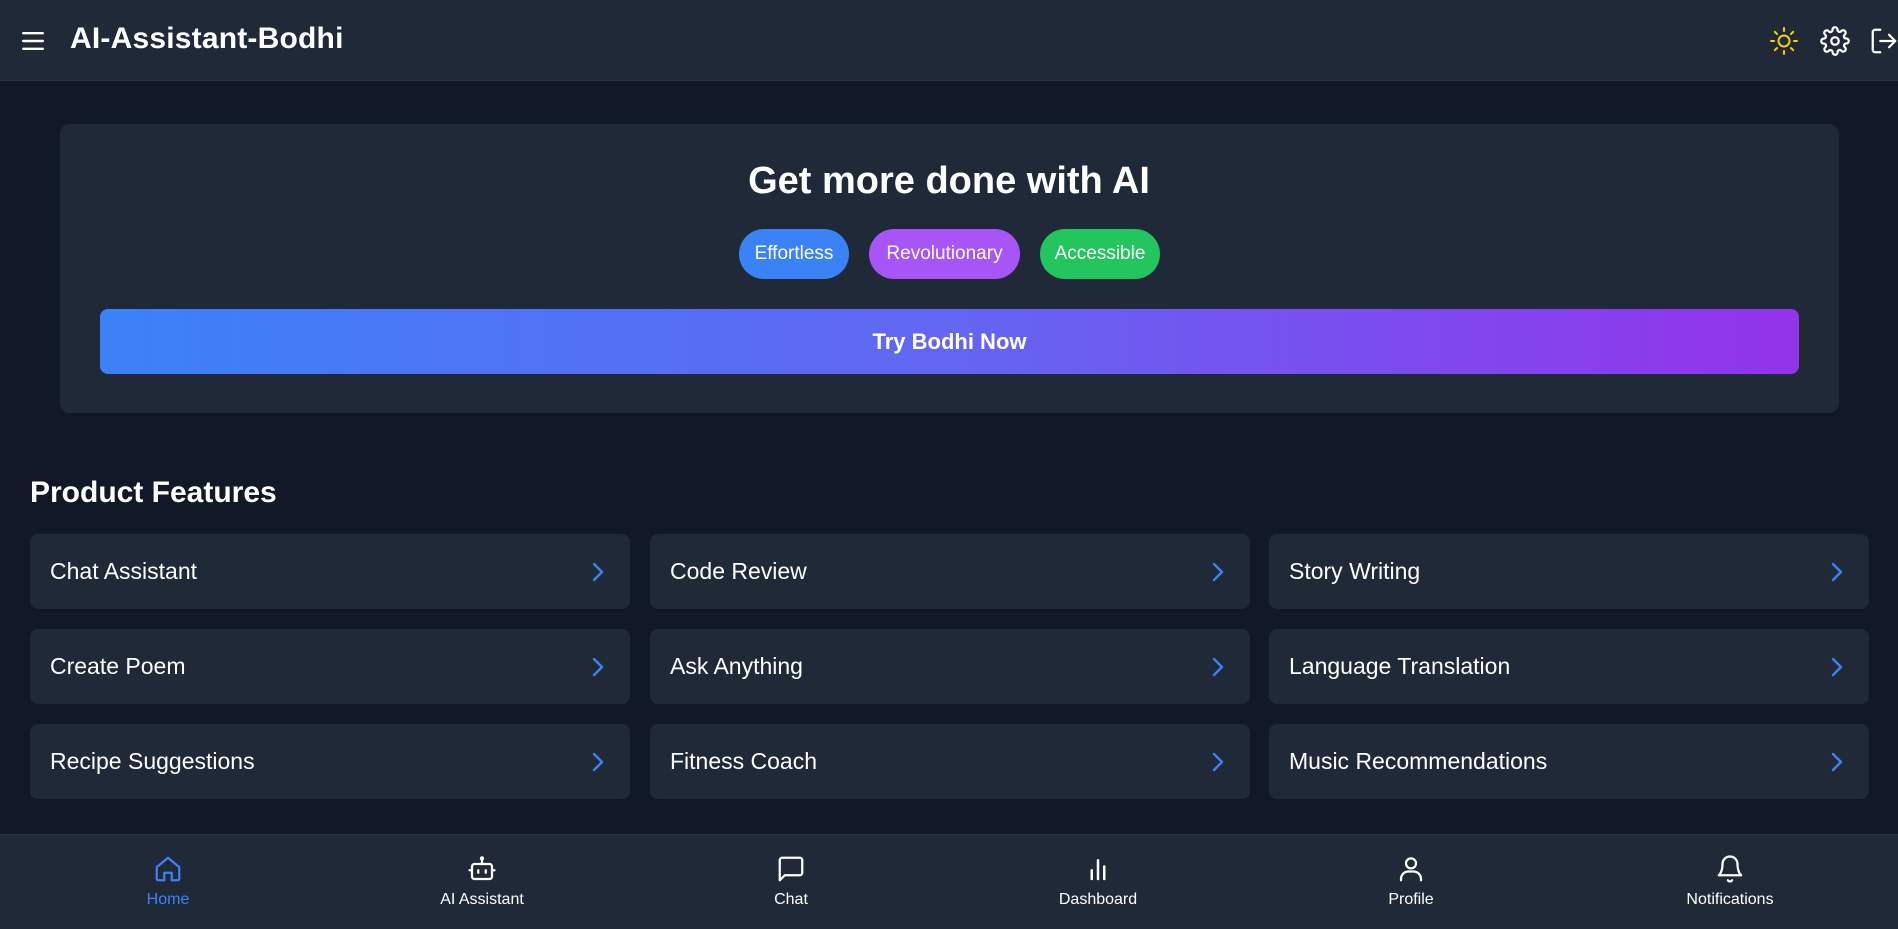 The image size is (1898, 929). Describe the element at coordinates (950, 666) in the screenshot. I see `feature-card-ask-anything: Ask Anything` at that location.